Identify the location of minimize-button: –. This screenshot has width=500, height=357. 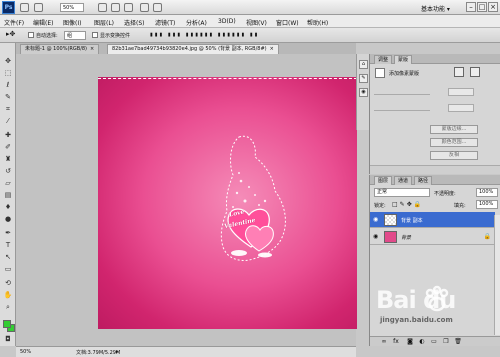
(471, 7).